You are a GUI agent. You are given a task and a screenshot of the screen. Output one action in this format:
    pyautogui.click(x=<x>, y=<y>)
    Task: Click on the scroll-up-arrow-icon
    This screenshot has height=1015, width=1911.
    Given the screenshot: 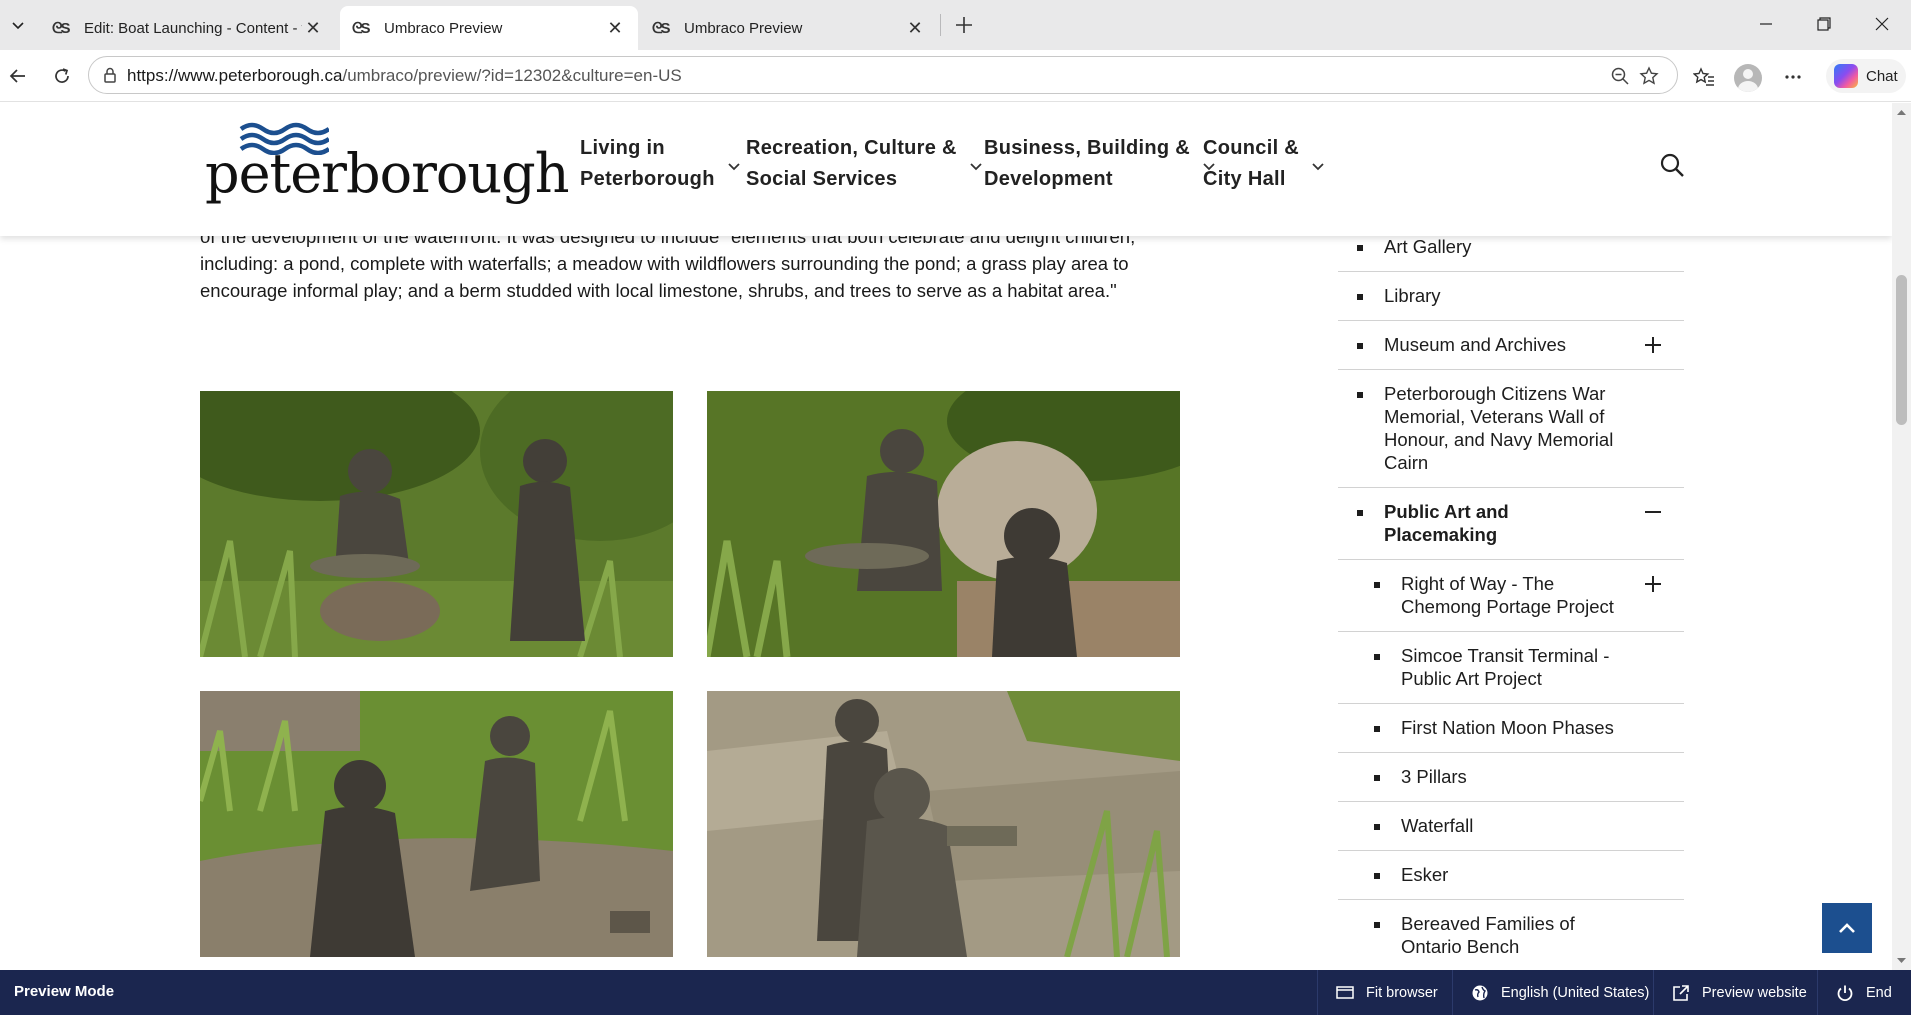 What is the action you would take?
    pyautogui.click(x=1901, y=112)
    